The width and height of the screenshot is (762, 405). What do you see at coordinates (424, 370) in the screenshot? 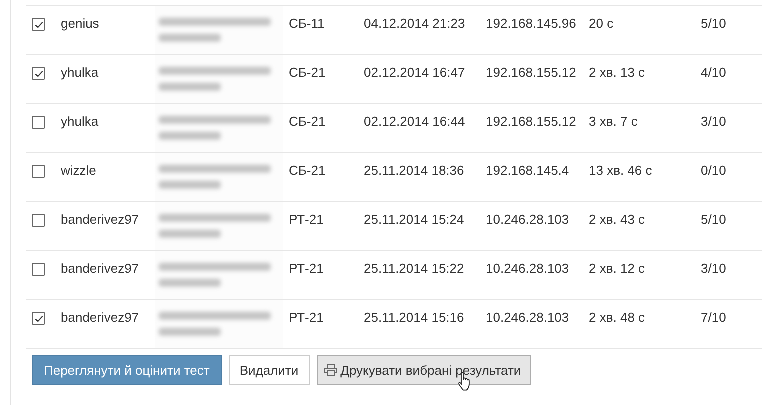
I see `print-button: Друкувати вибрані результати` at bounding box center [424, 370].